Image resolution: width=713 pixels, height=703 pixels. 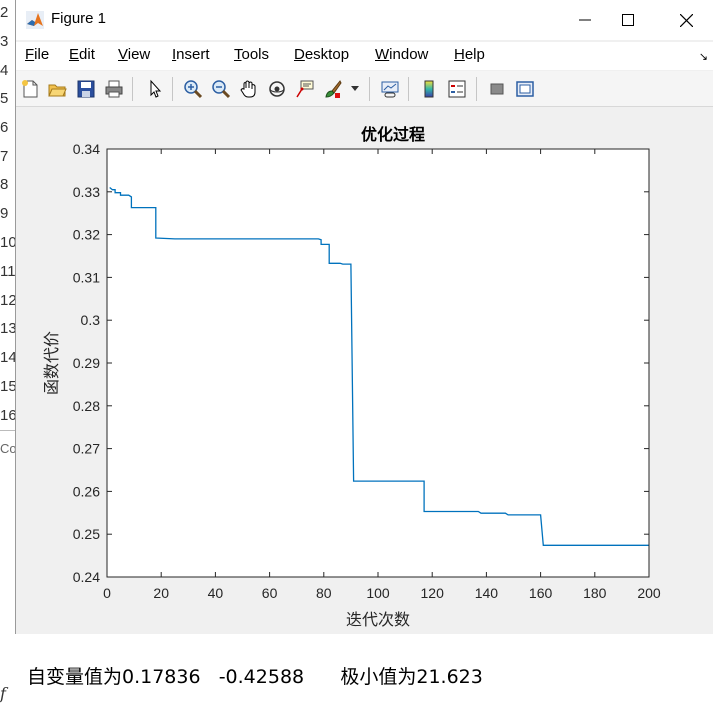 What do you see at coordinates (8, 300) in the screenshot?
I see `line-number: 12` at bounding box center [8, 300].